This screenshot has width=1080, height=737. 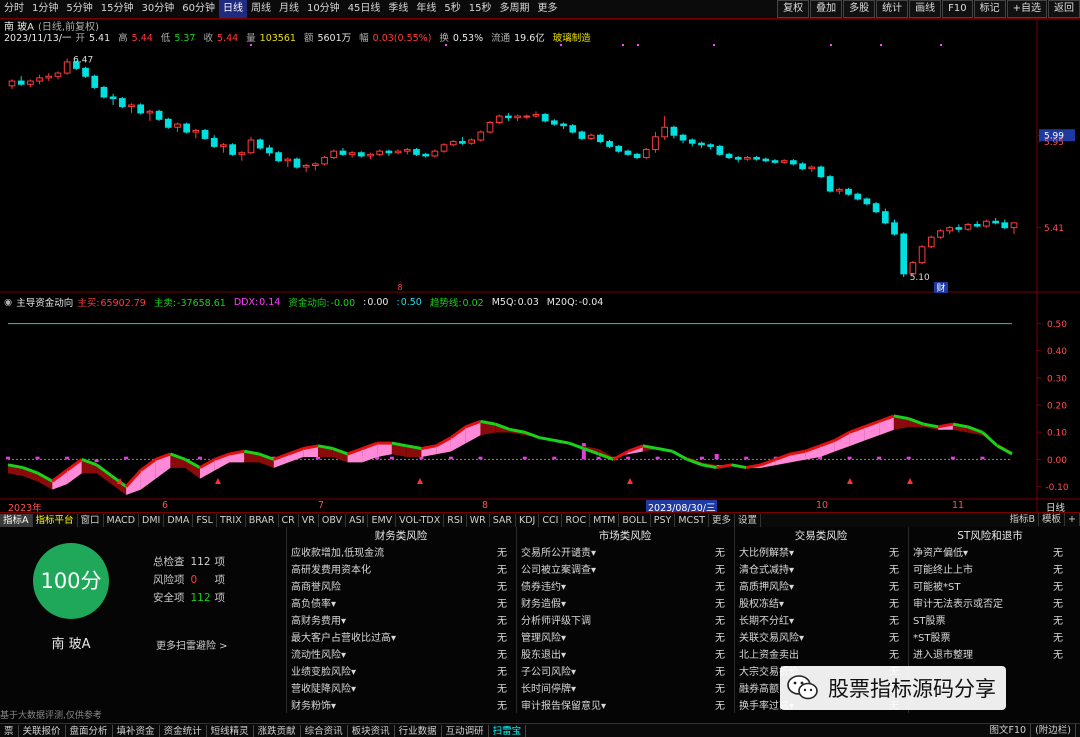 What do you see at coordinates (625, 655) in the screenshot?
I see `risk-item: 股东退出▾ 无` at bounding box center [625, 655].